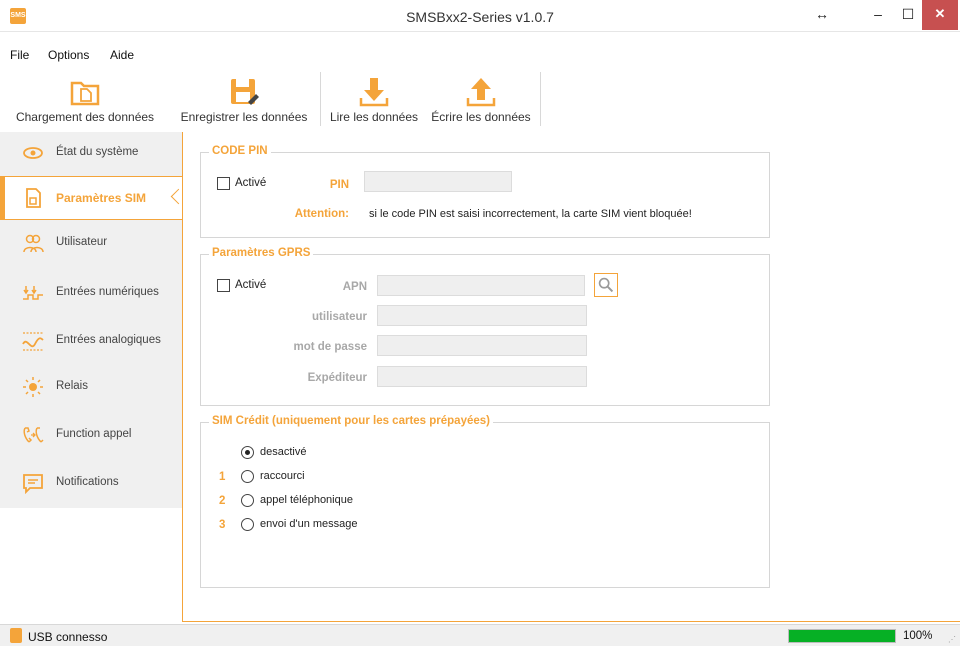 The width and height of the screenshot is (960, 646). Describe the element at coordinates (19, 55) in the screenshot. I see `menu-file: File` at that location.